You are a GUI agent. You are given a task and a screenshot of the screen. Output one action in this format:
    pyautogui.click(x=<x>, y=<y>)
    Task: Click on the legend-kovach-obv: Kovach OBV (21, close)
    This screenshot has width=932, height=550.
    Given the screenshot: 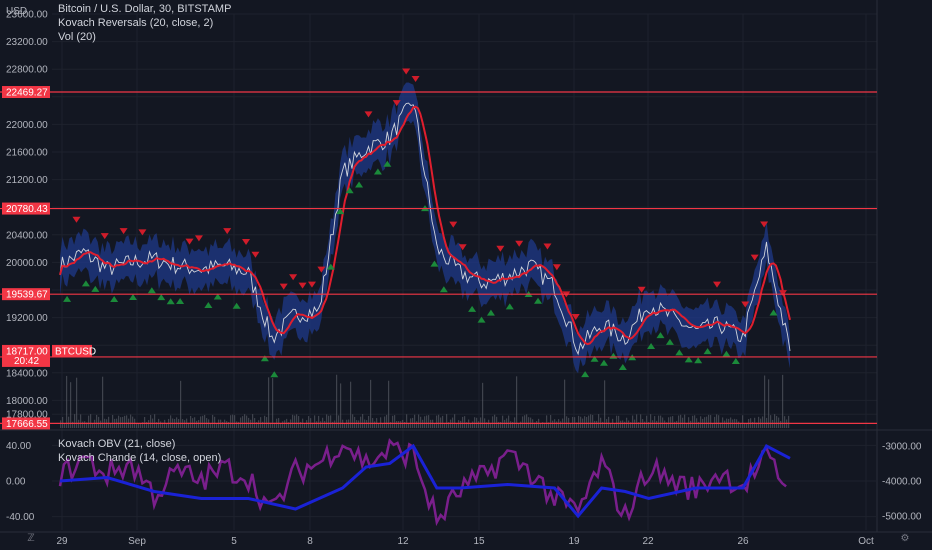 What is the action you would take?
    pyautogui.click(x=139, y=444)
    